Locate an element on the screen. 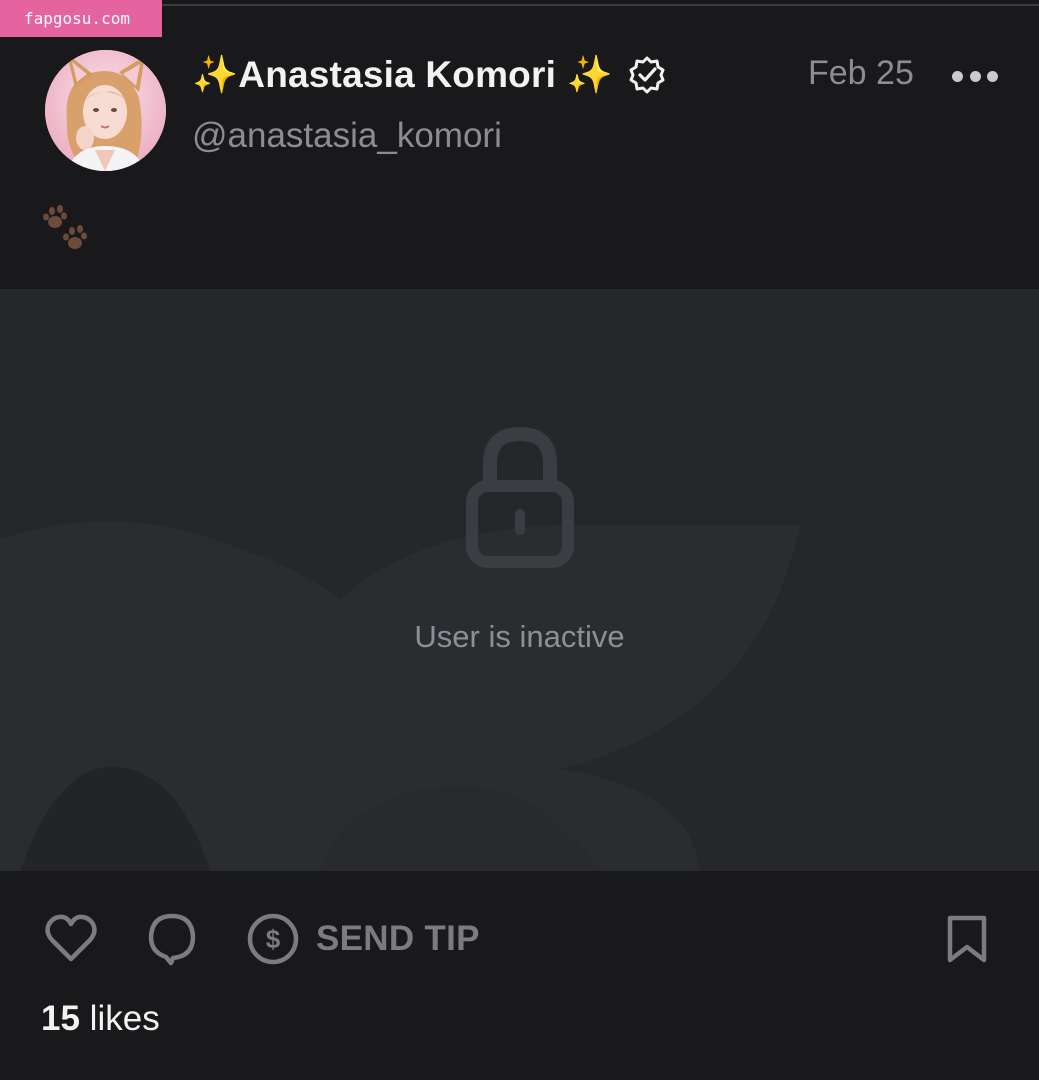 The height and width of the screenshot is (1080, 1039). author-username: @anastasia_komori is located at coordinates (347, 136).